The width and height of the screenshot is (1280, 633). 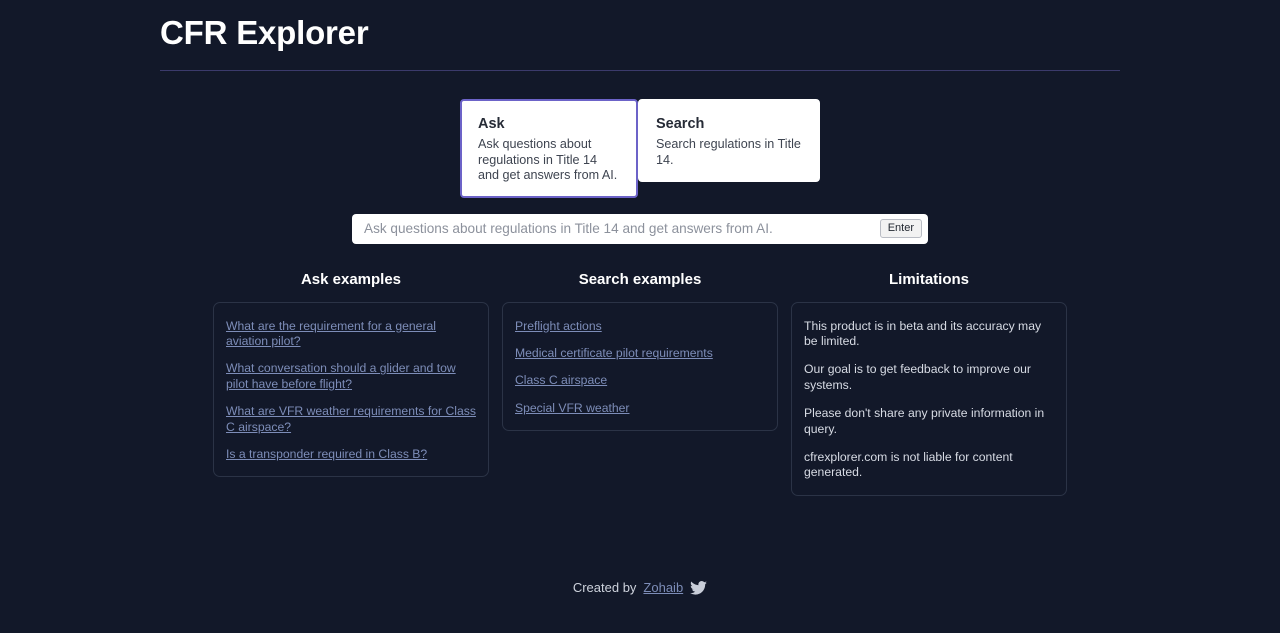 I want to click on ask-examples-heading: Ask examples, so click(x=351, y=279).